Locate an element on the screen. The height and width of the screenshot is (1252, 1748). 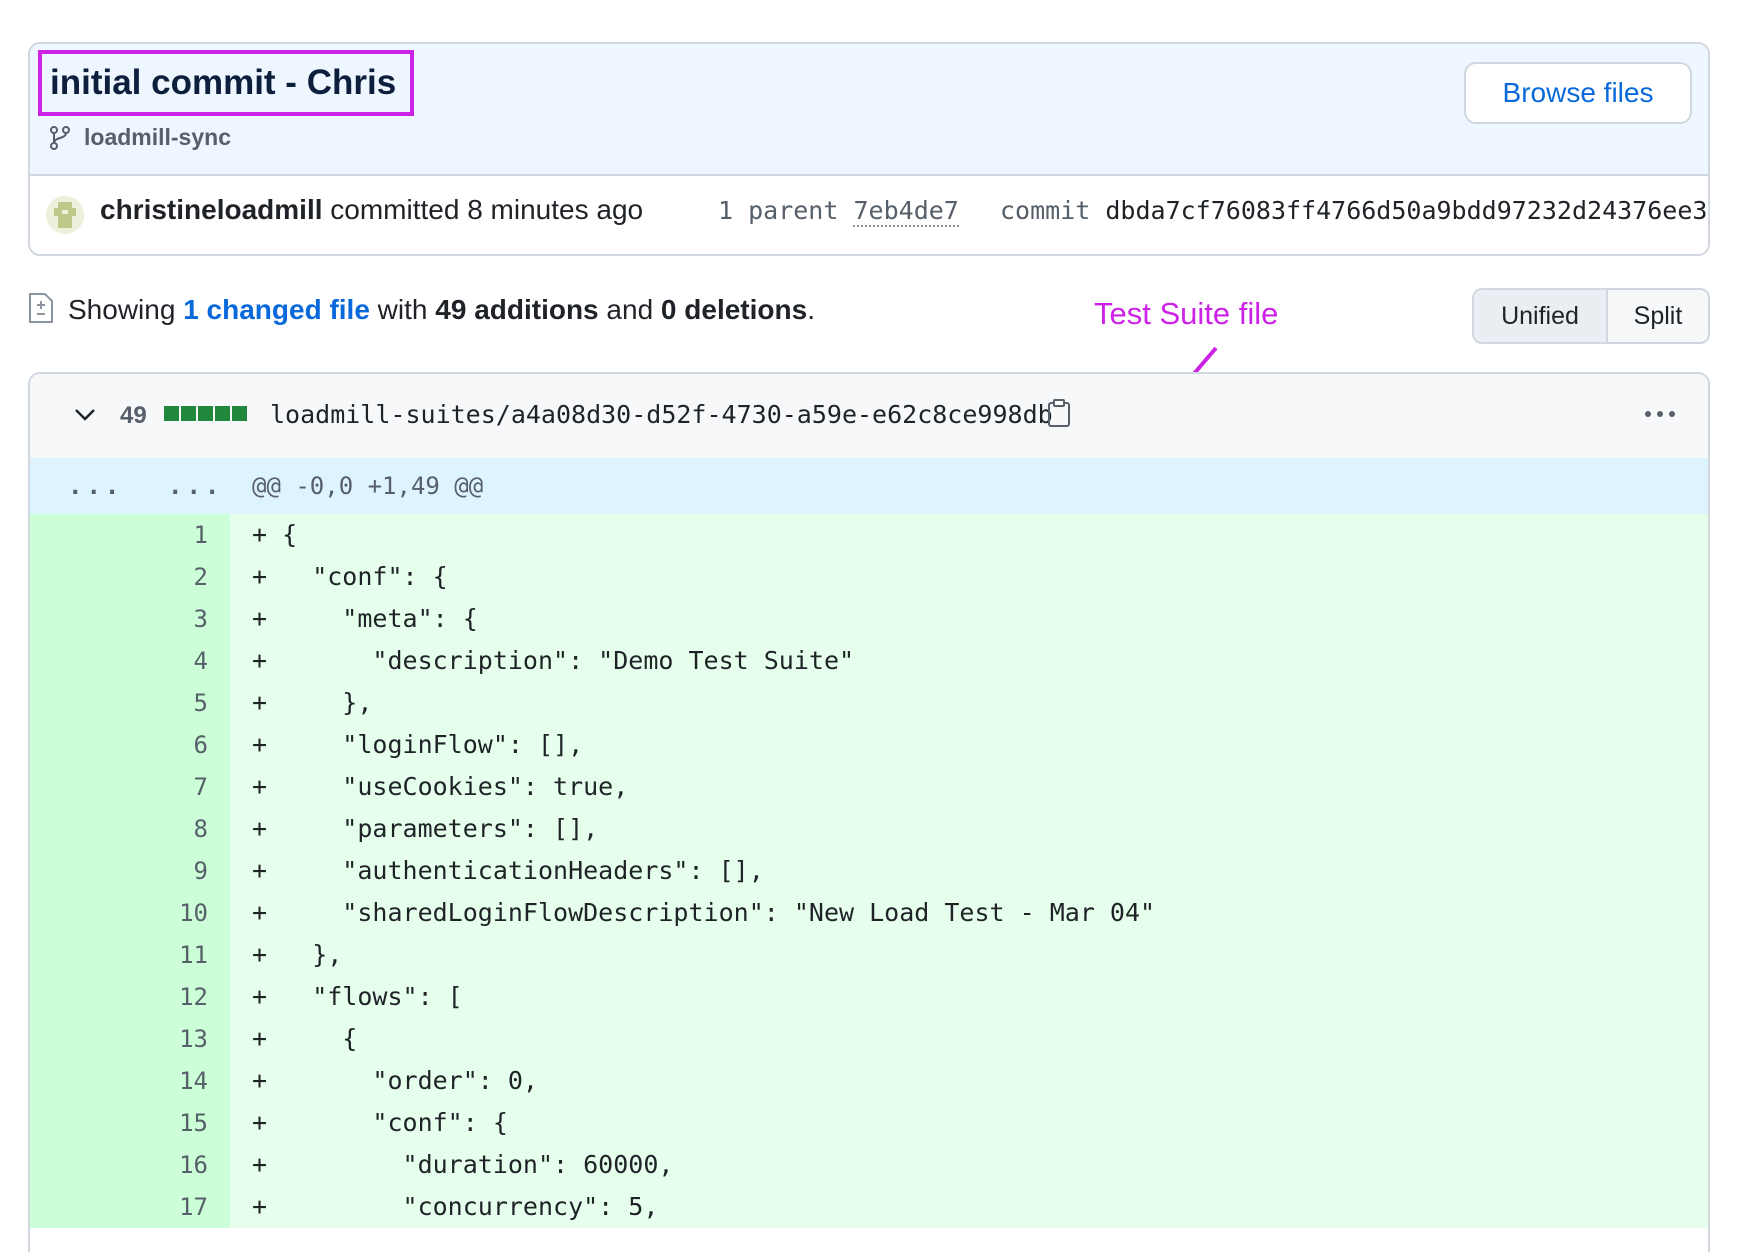
line-number: 7 is located at coordinates (201, 787).